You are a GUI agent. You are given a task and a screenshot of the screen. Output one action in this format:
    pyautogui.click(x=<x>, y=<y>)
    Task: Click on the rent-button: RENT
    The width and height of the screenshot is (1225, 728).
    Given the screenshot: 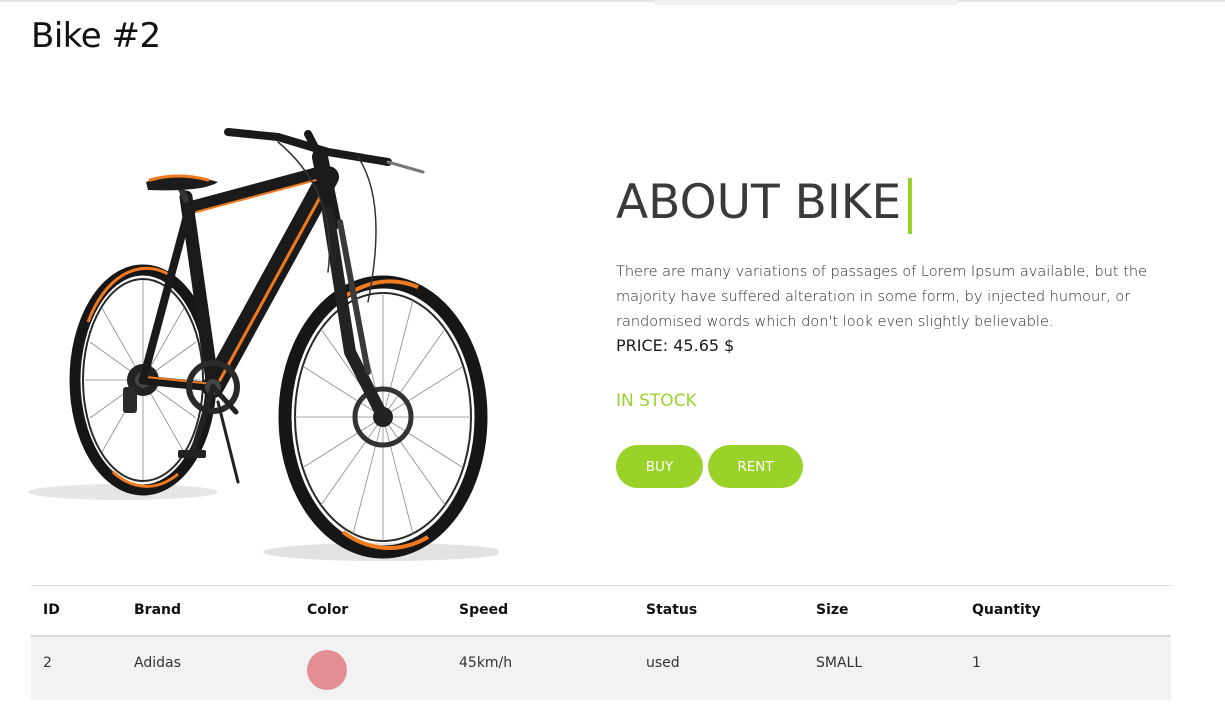 What is the action you would take?
    pyautogui.click(x=755, y=466)
    